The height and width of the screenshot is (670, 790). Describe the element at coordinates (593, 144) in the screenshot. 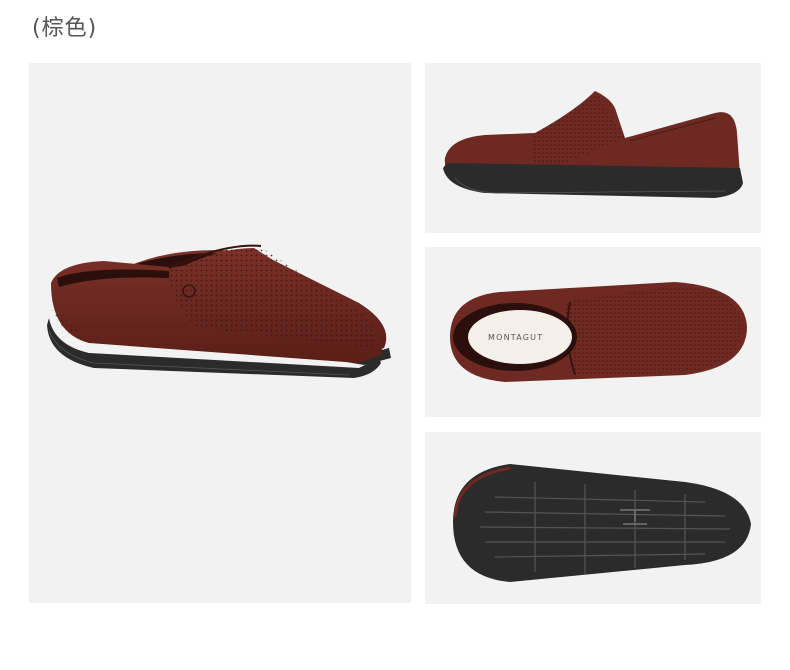

I see `loafer-side-illustration` at that location.